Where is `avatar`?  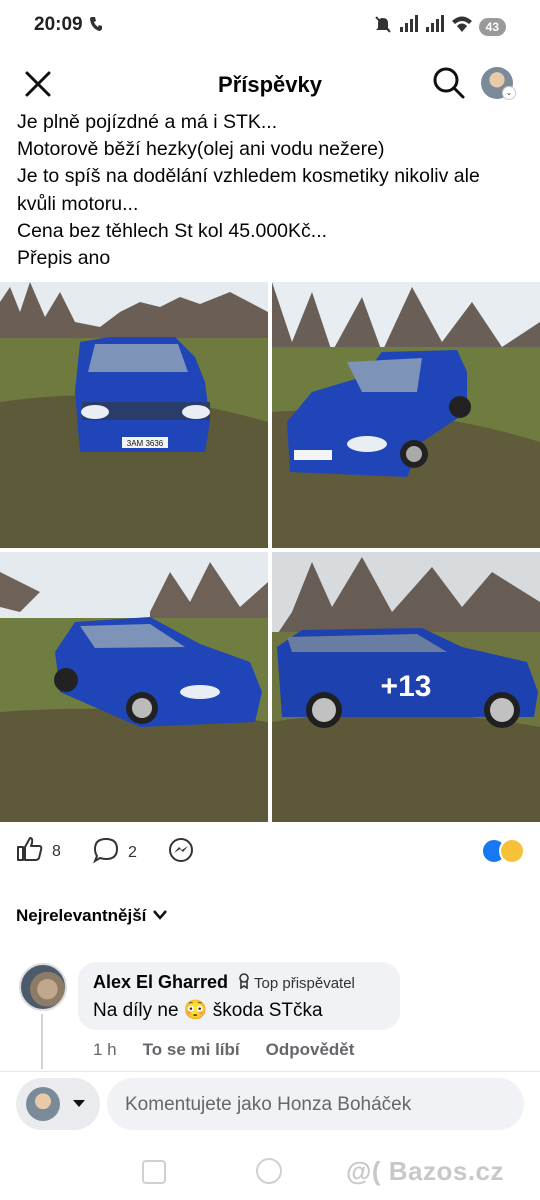
avatar is located at coordinates (43, 1104).